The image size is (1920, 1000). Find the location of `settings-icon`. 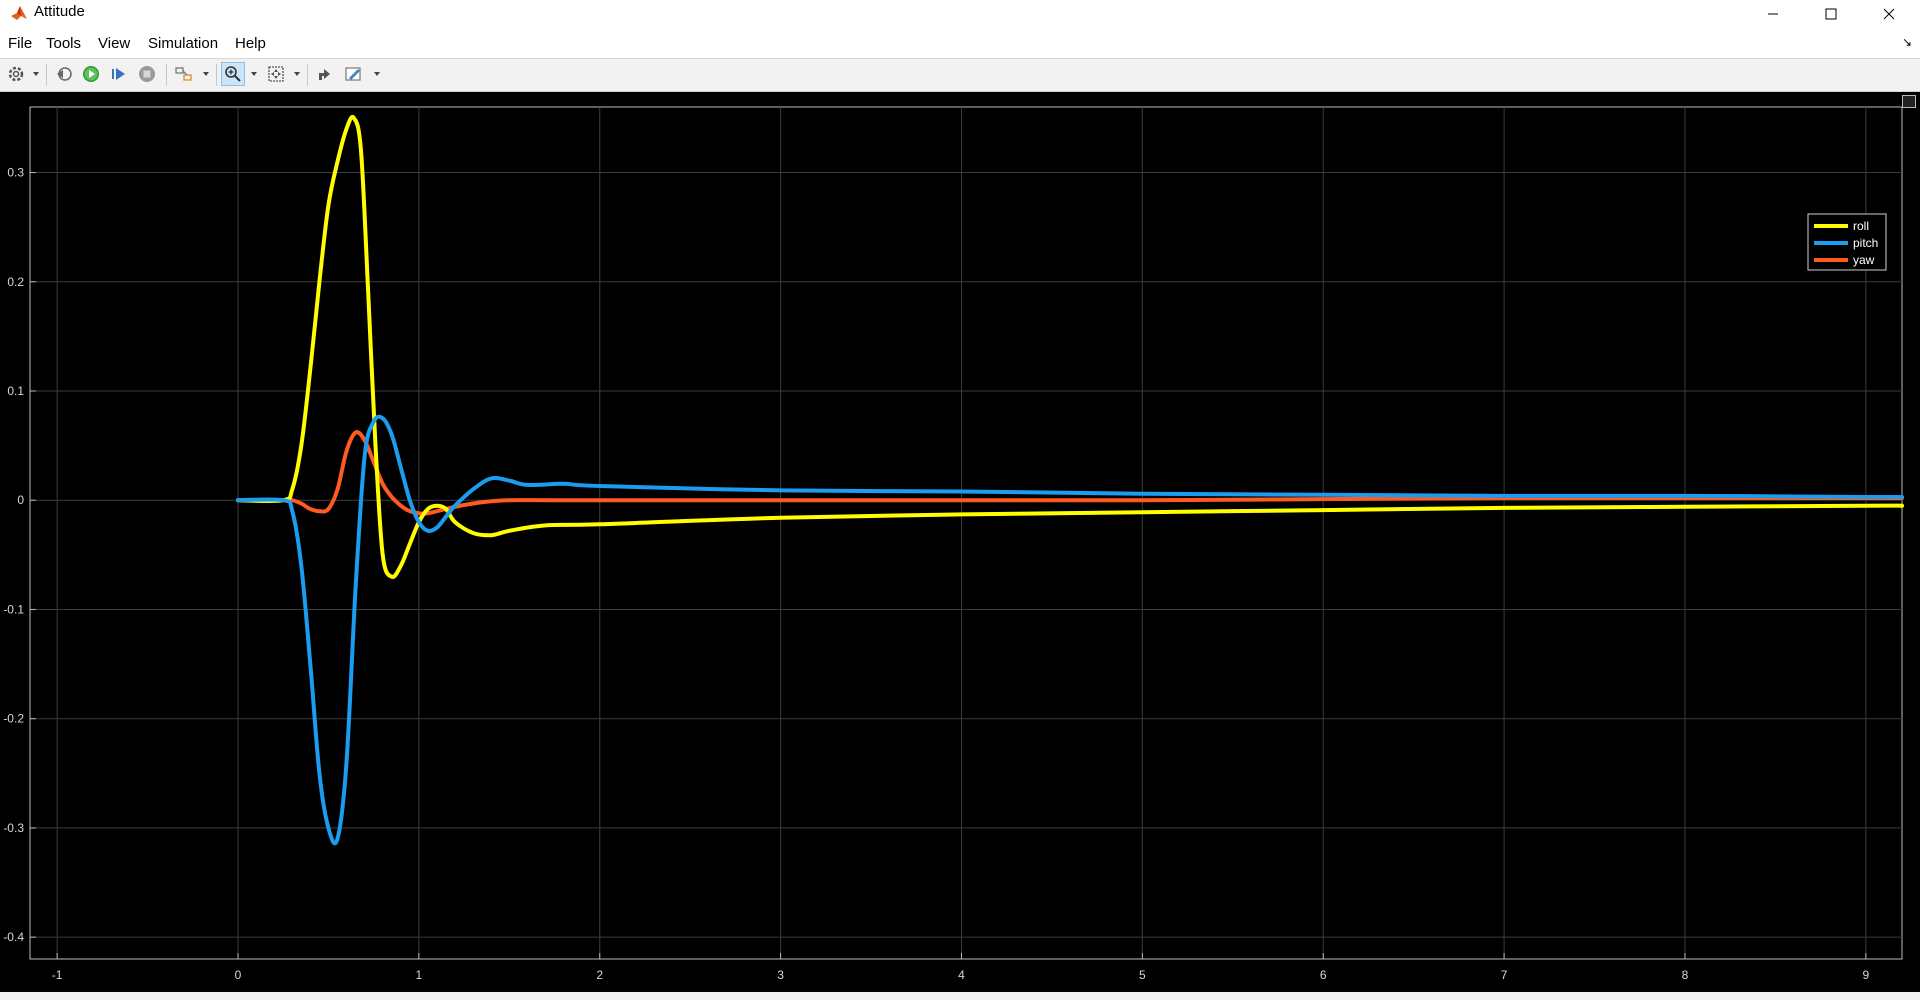

settings-icon is located at coordinates (16, 74).